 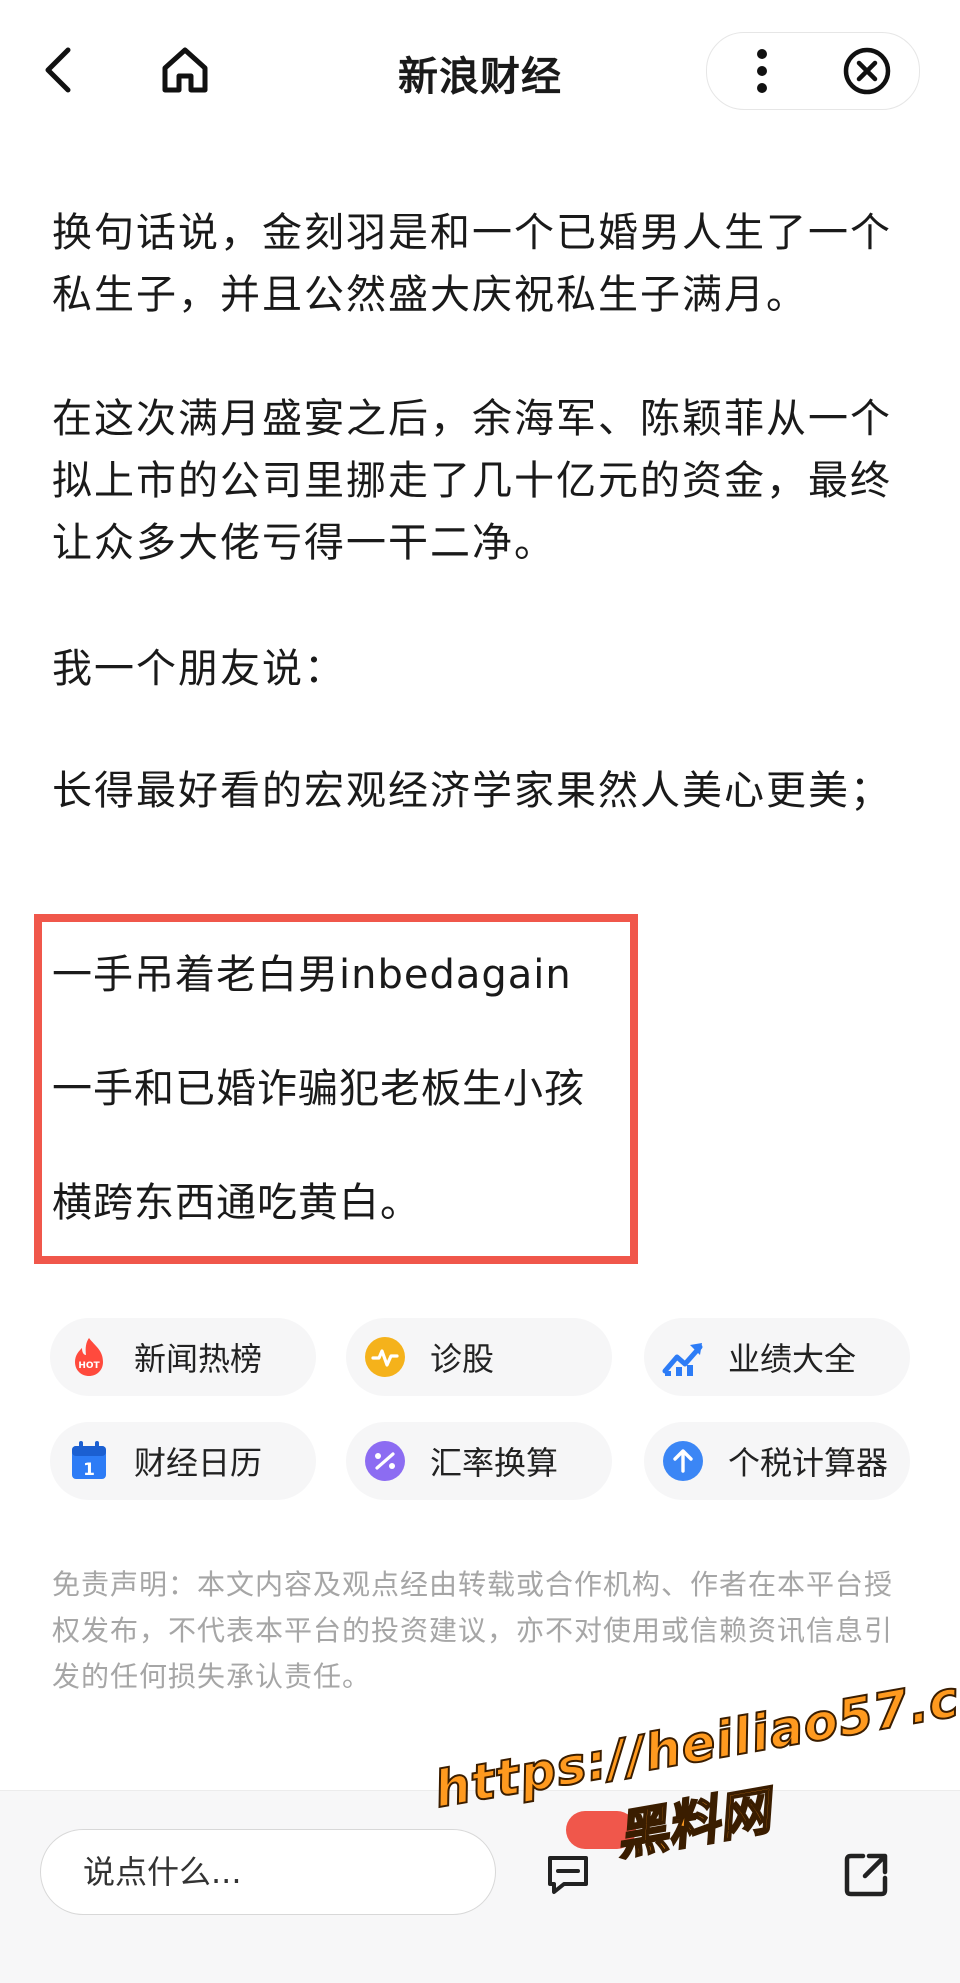 What do you see at coordinates (312, 975) in the screenshot?
I see `highlight-line: 一手吊着老白男inbedagain` at bounding box center [312, 975].